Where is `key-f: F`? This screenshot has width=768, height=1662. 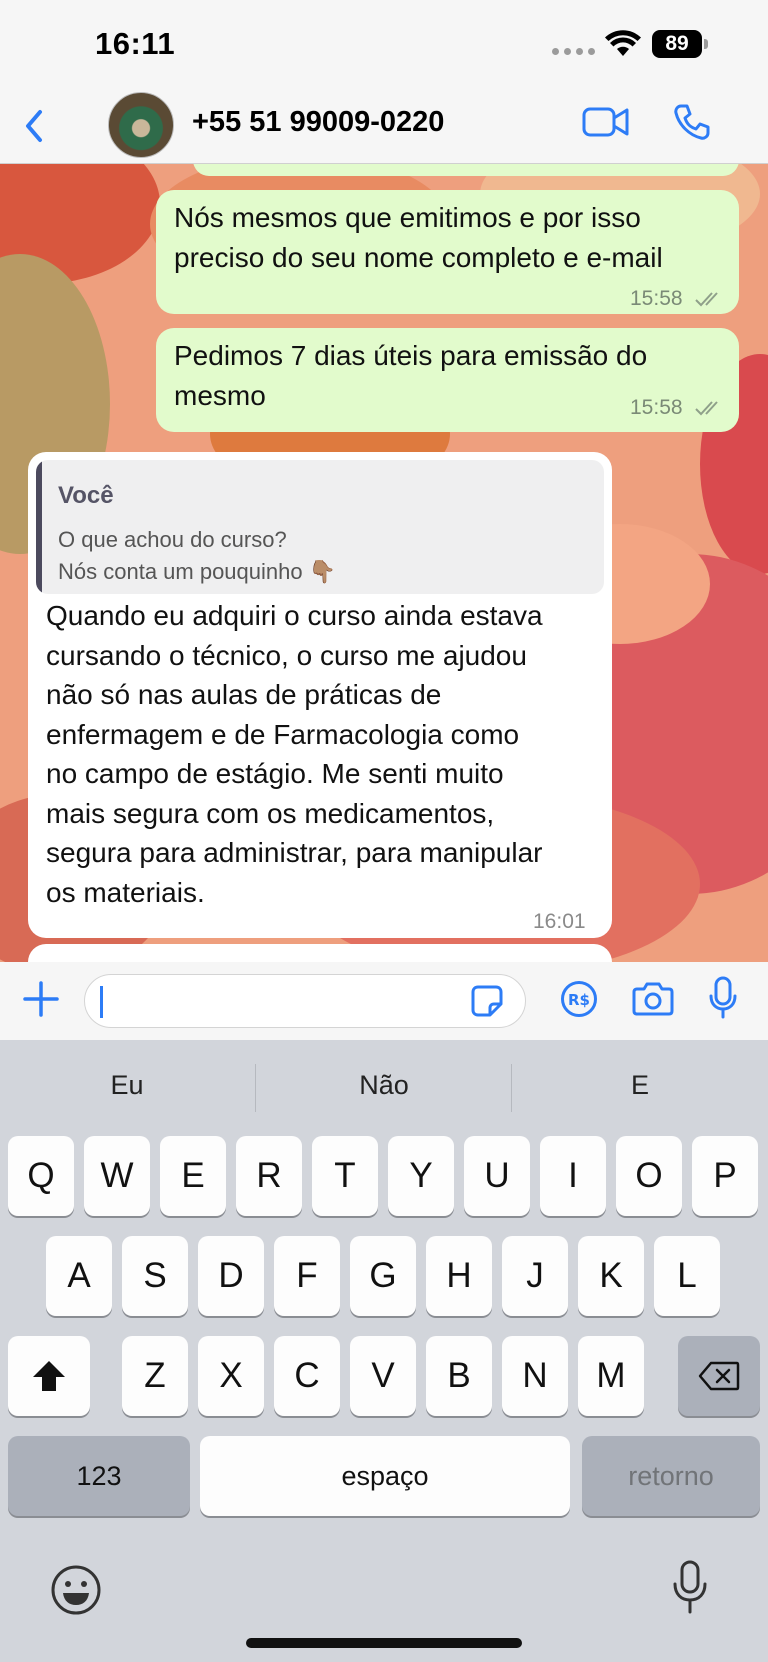
key-f: F is located at coordinates (307, 1276).